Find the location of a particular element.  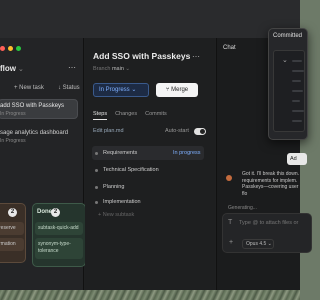

plan-step: Requirements is located at coordinates (120, 153).